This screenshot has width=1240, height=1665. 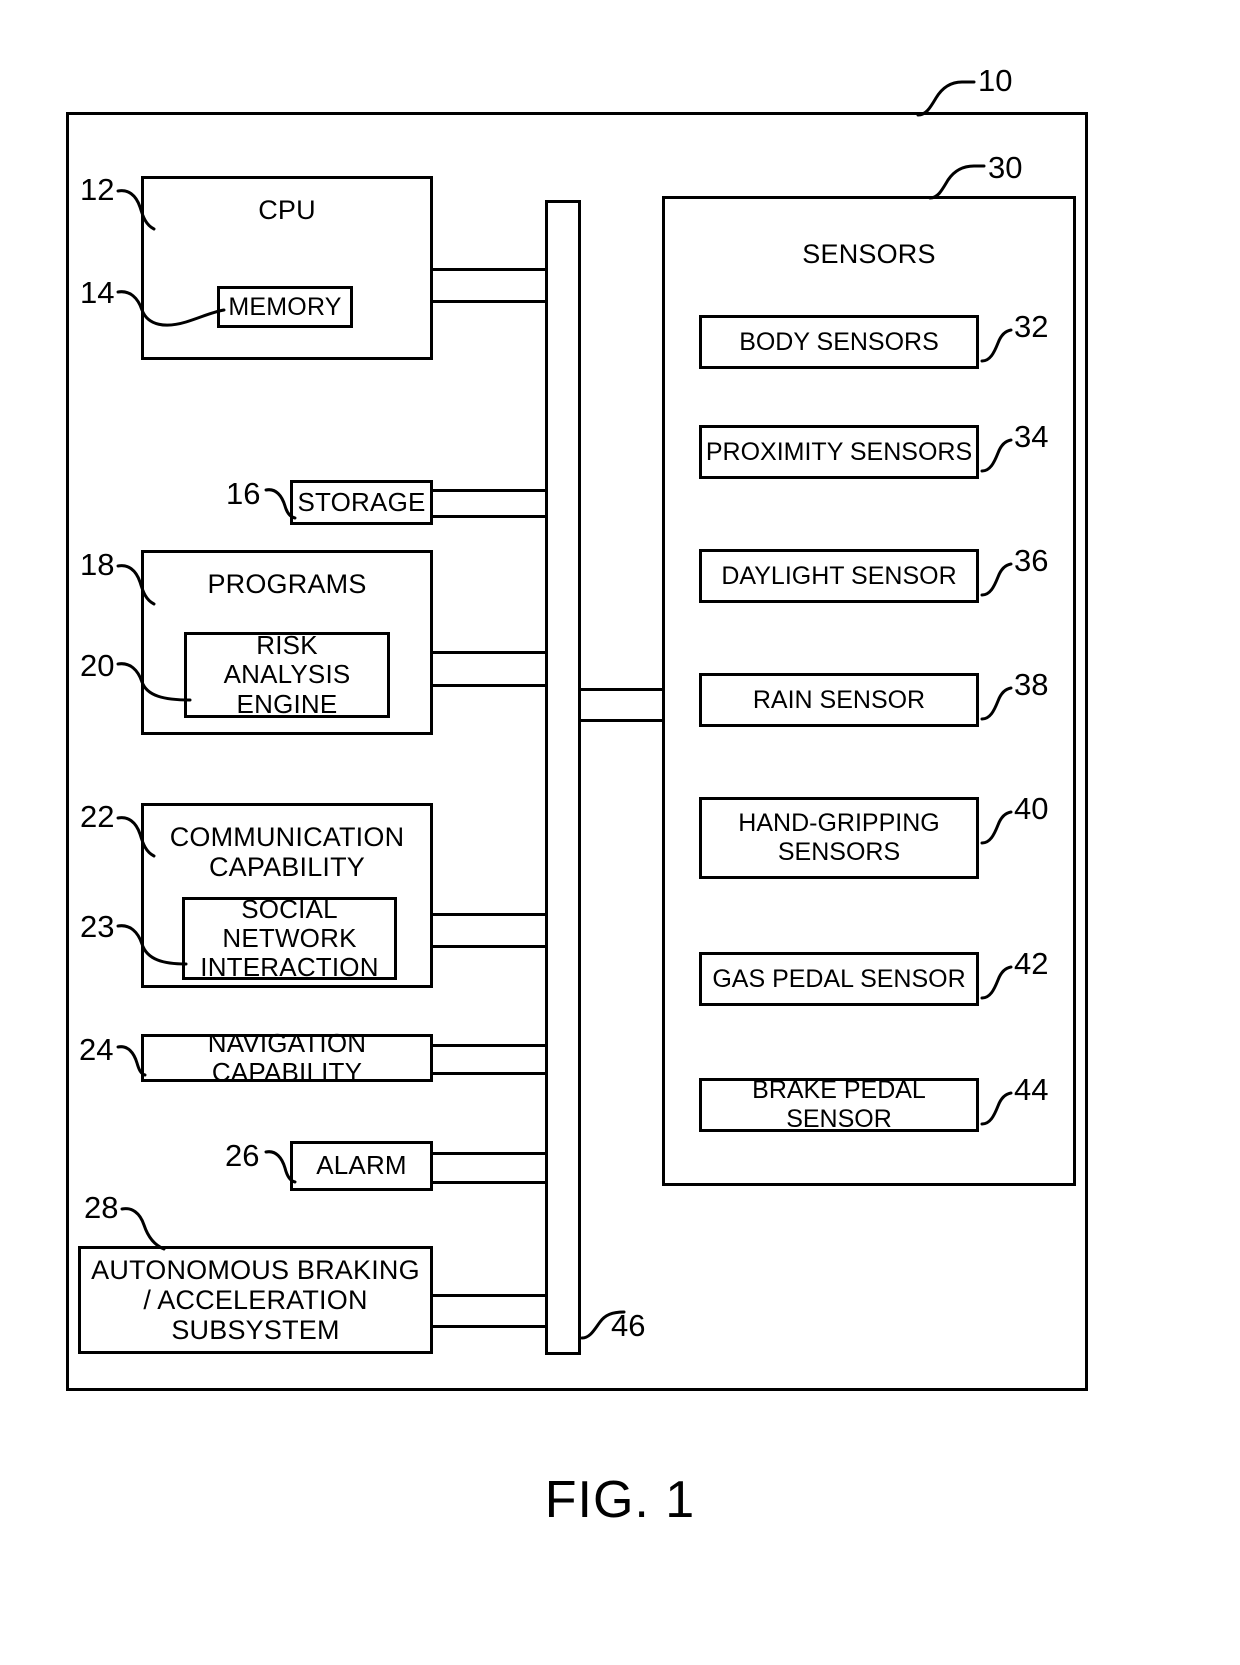 I want to click on figure-caption: FIG. 1, so click(x=620, y=1500).